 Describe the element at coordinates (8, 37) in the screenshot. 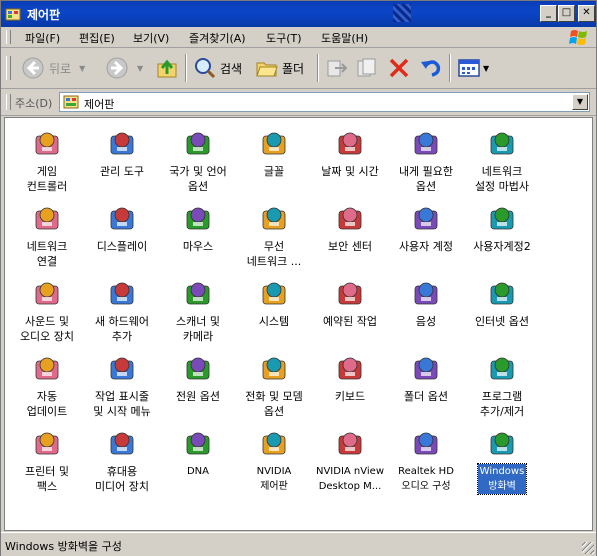

I see `menu-grip` at that location.